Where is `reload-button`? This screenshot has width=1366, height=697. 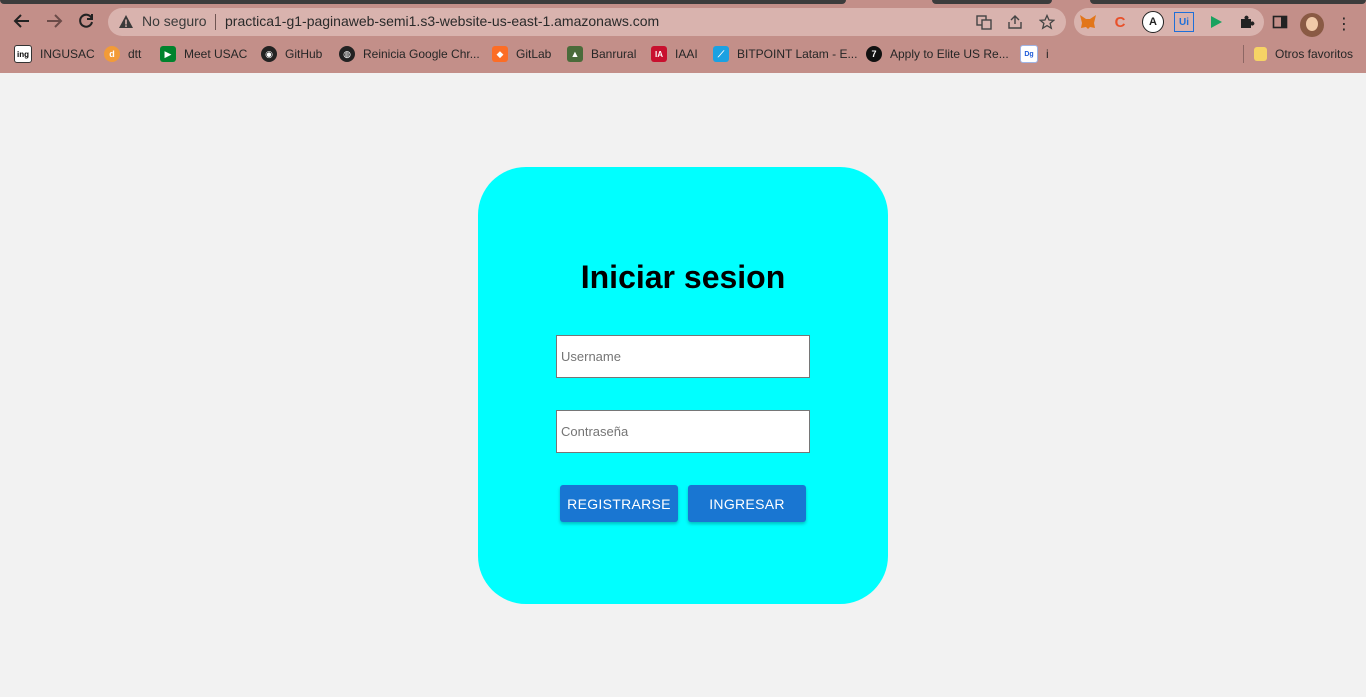
reload-button is located at coordinates (86, 21).